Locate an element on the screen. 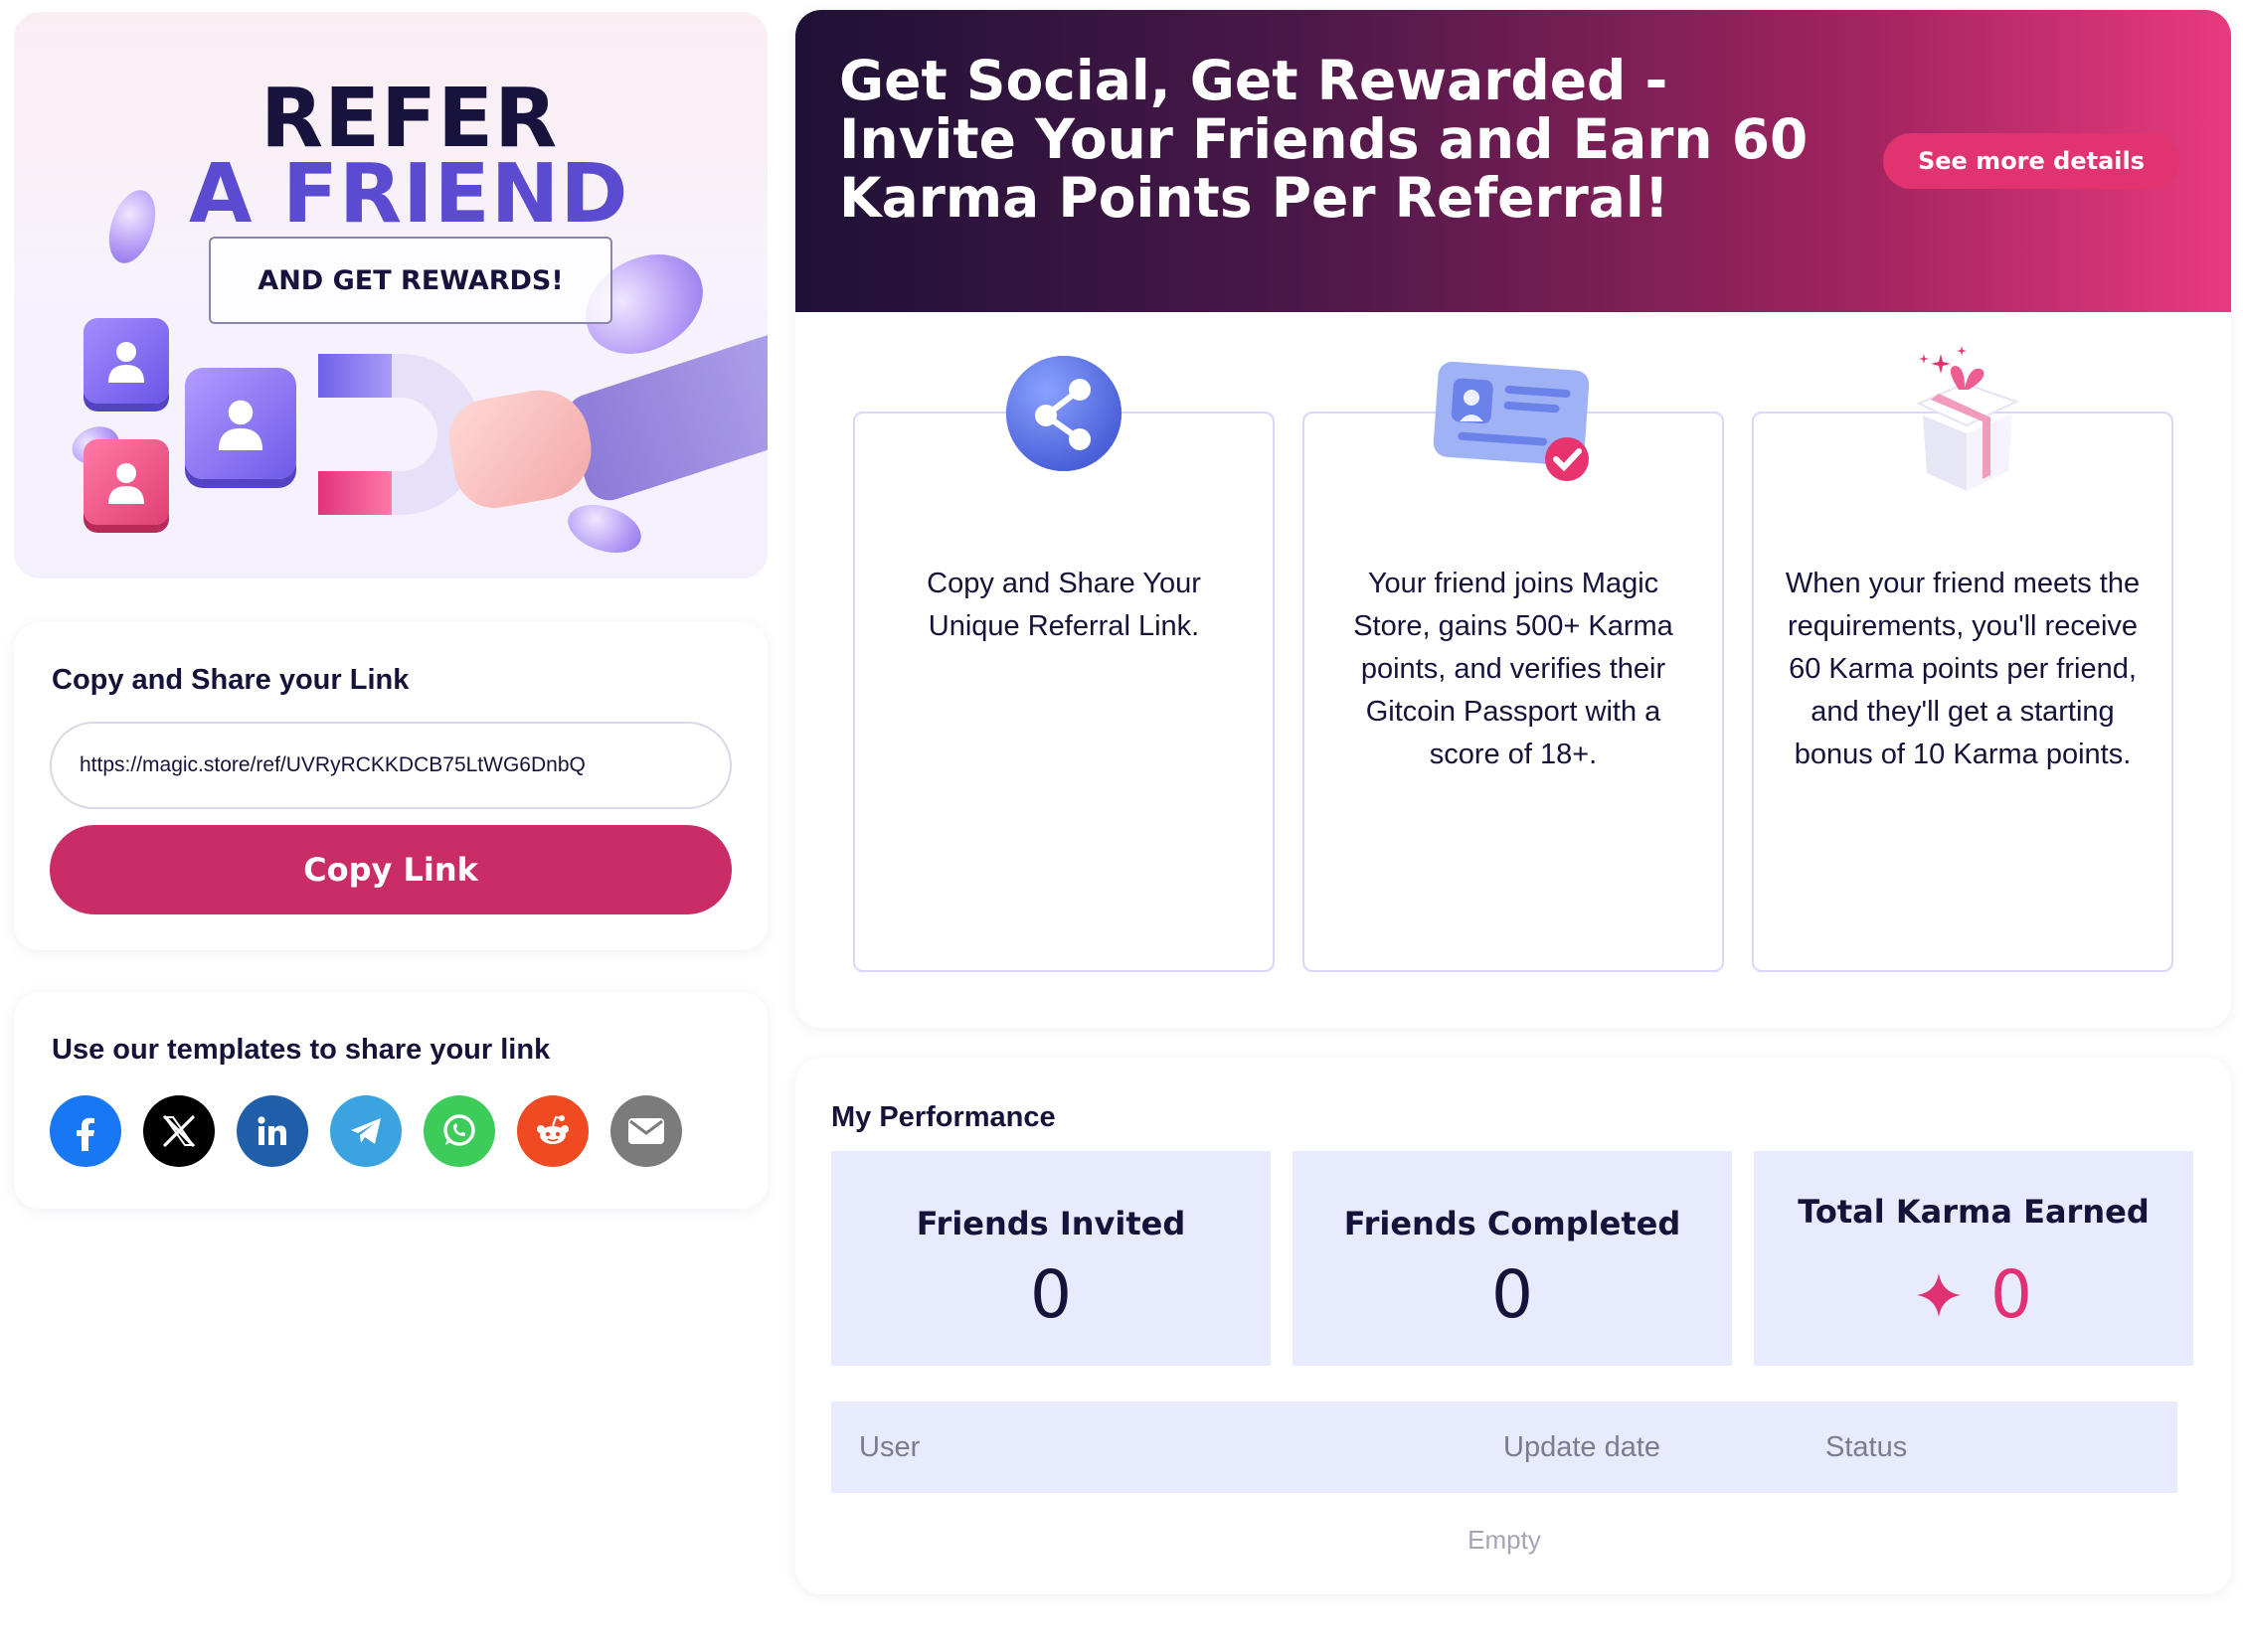  referral-link-input is located at coordinates (391, 765).